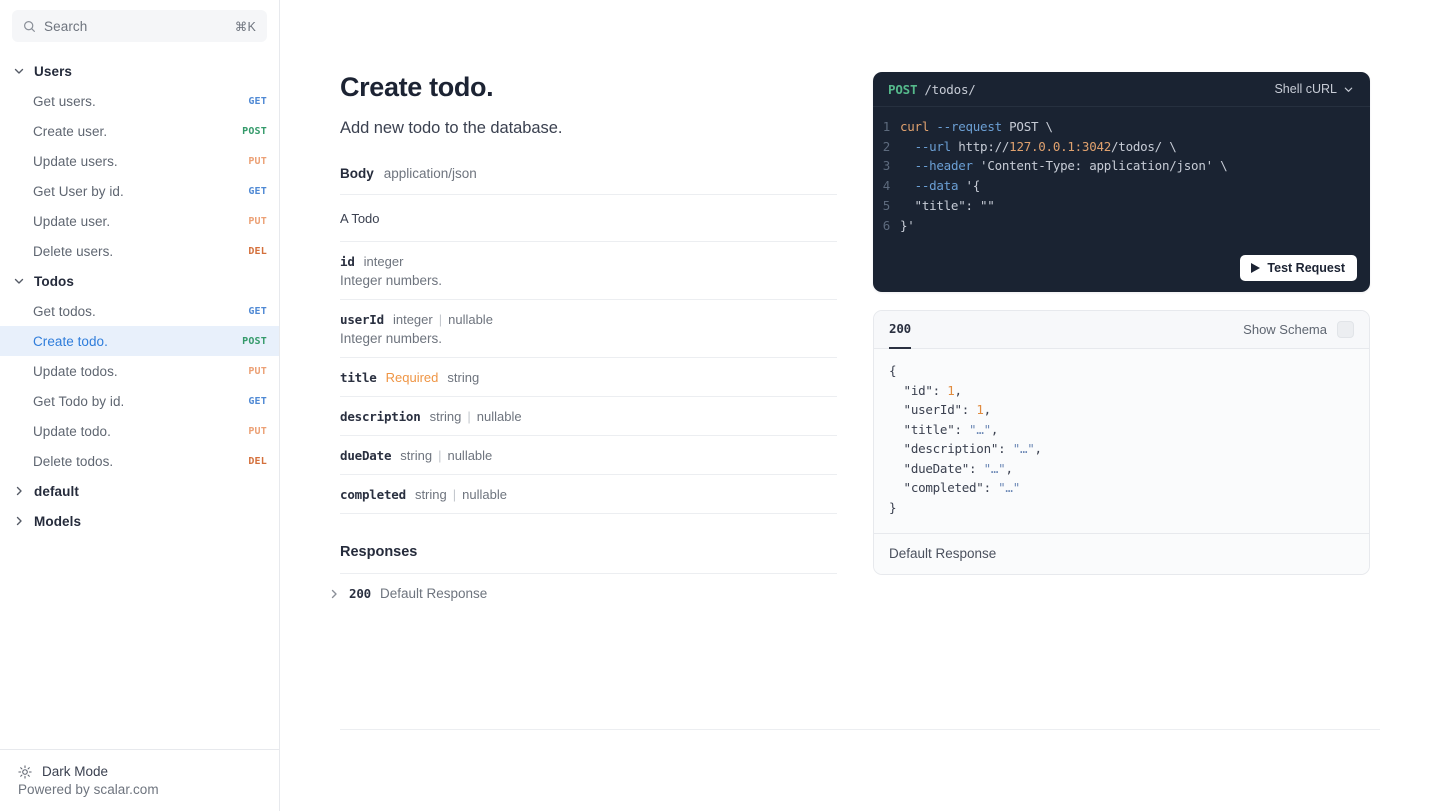 This screenshot has height=811, width=1440. Describe the element at coordinates (142, 771) in the screenshot. I see `dark-mode-toggle: Dark Mode` at that location.